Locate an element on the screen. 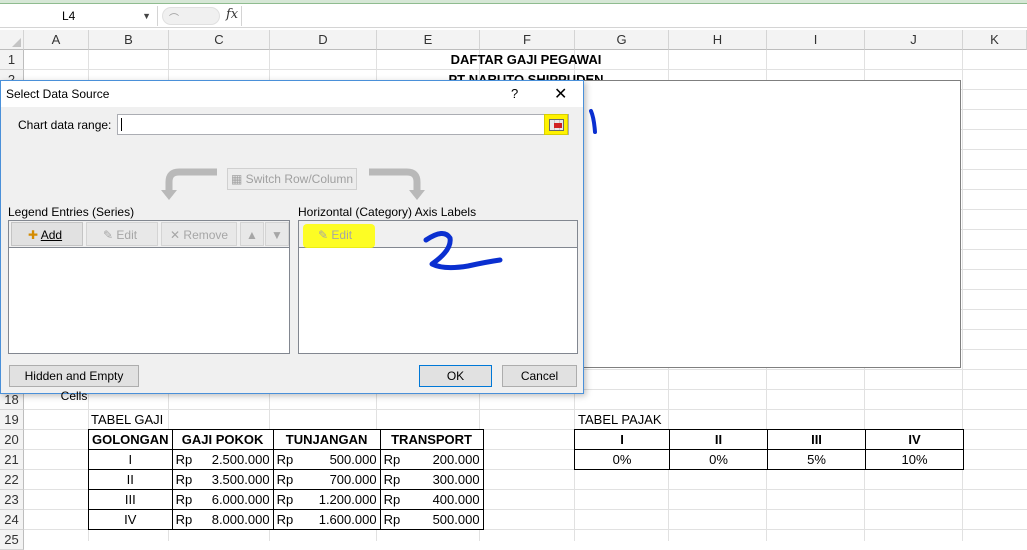 The image size is (1027, 550). add-icon: ✚ is located at coordinates (33, 235).